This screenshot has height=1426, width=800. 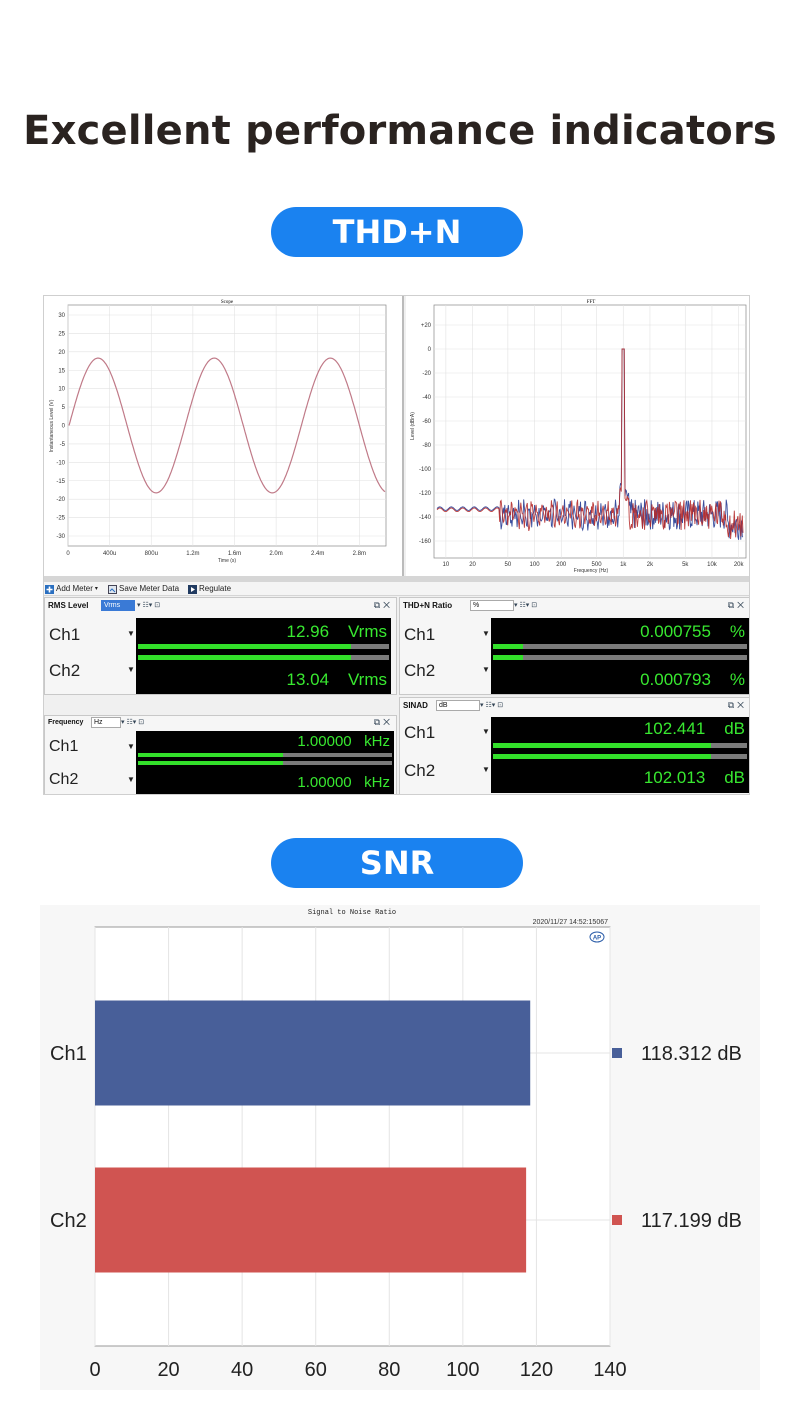 I want to click on fft-y-tick: -160, so click(x=425, y=542).